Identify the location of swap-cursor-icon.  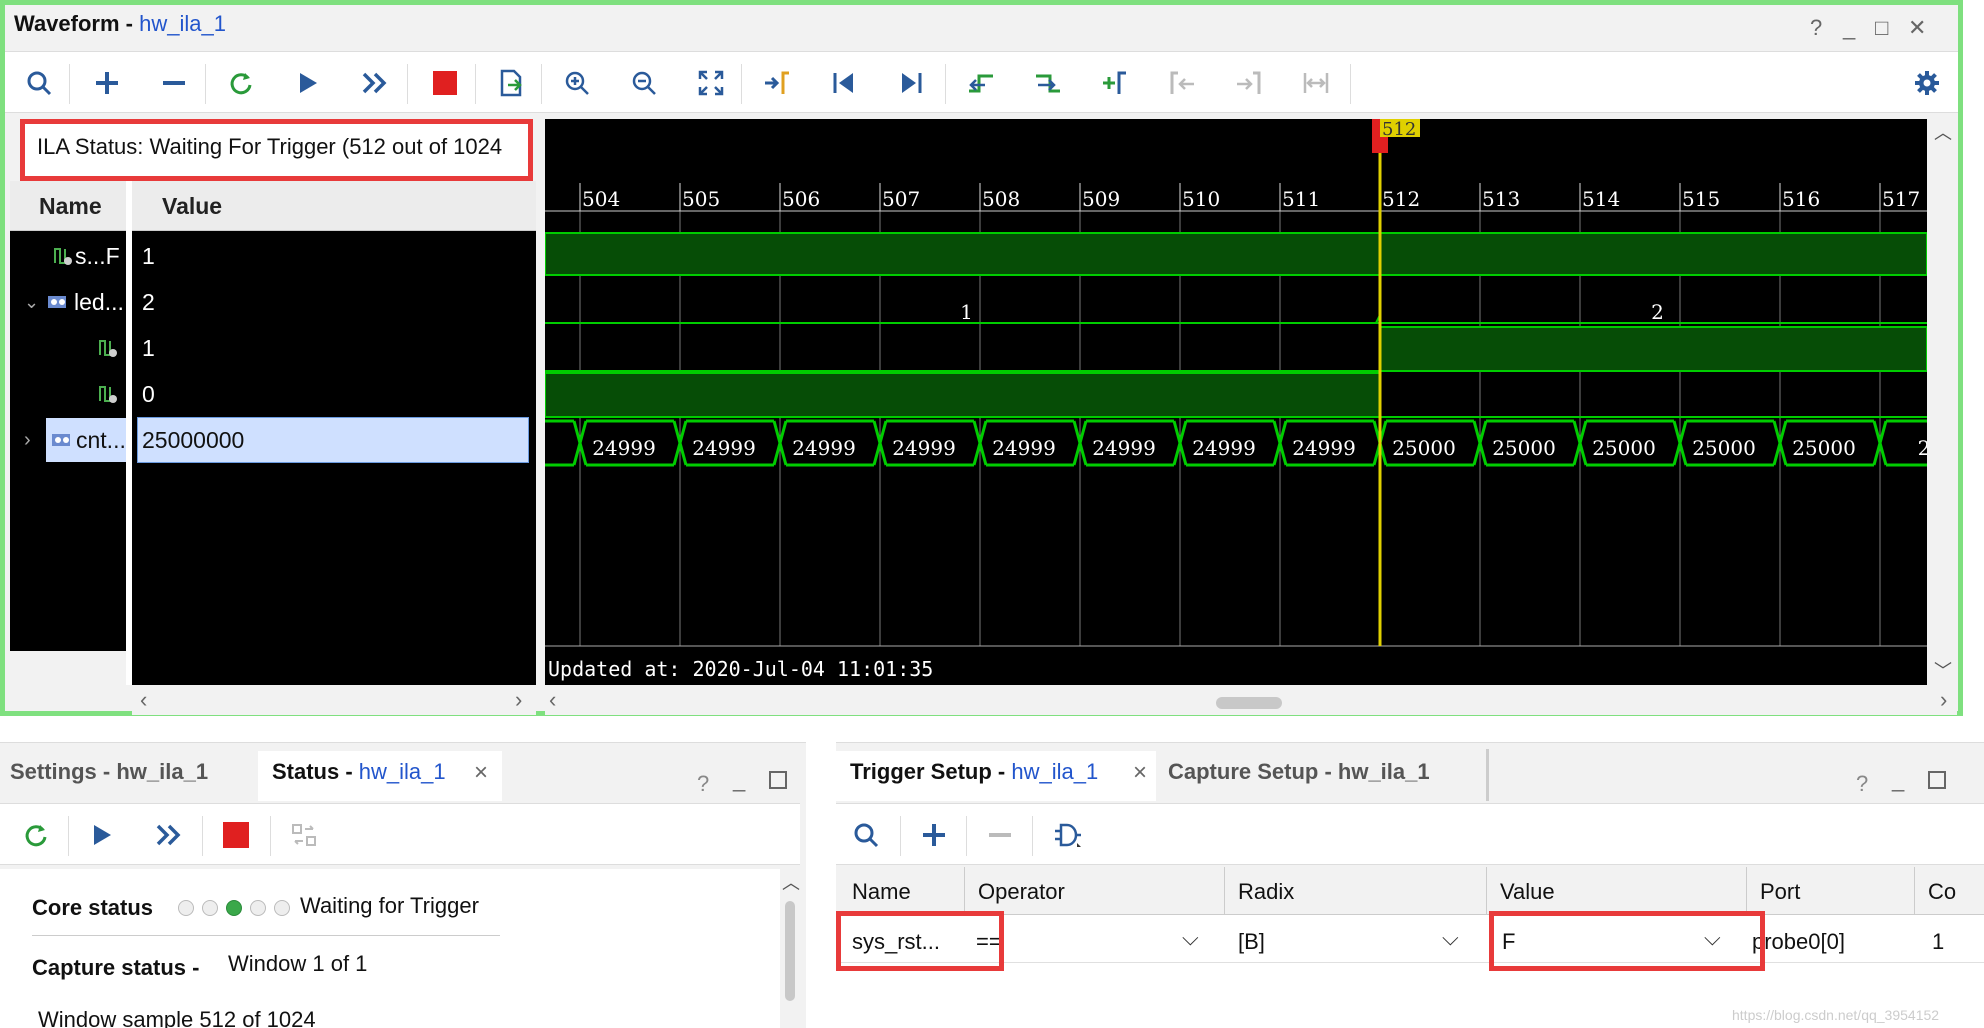
(1316, 83).